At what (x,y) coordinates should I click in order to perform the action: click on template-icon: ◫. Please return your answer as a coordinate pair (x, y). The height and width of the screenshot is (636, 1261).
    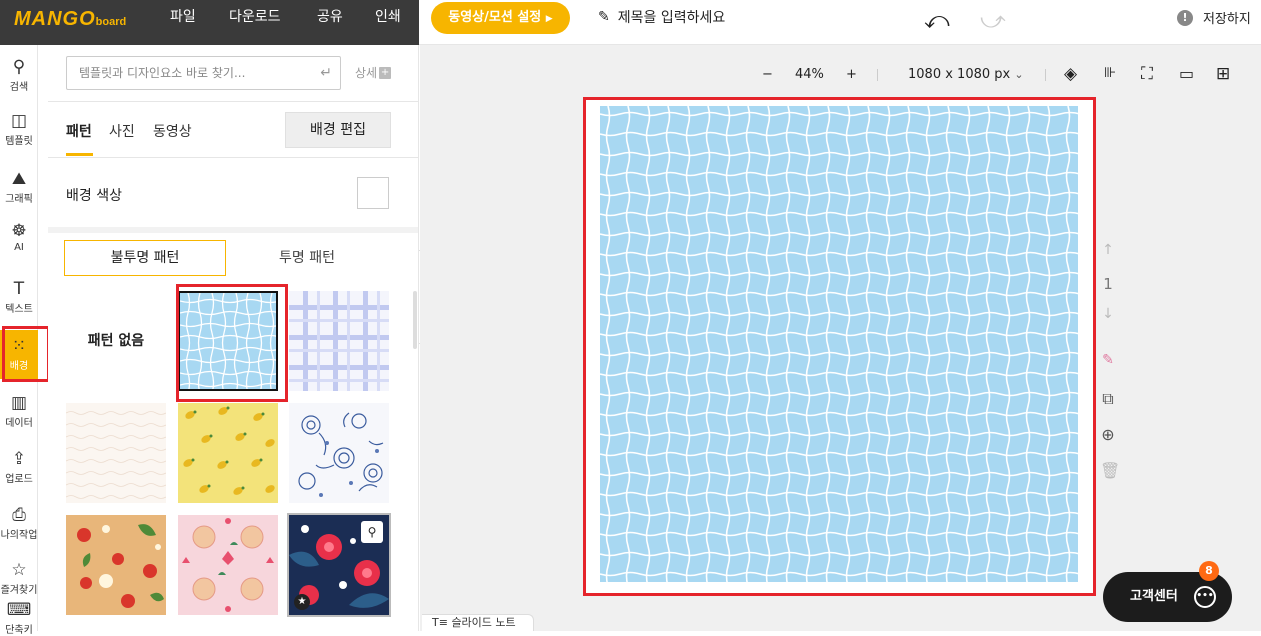
    Looking at the image, I should click on (19, 121).